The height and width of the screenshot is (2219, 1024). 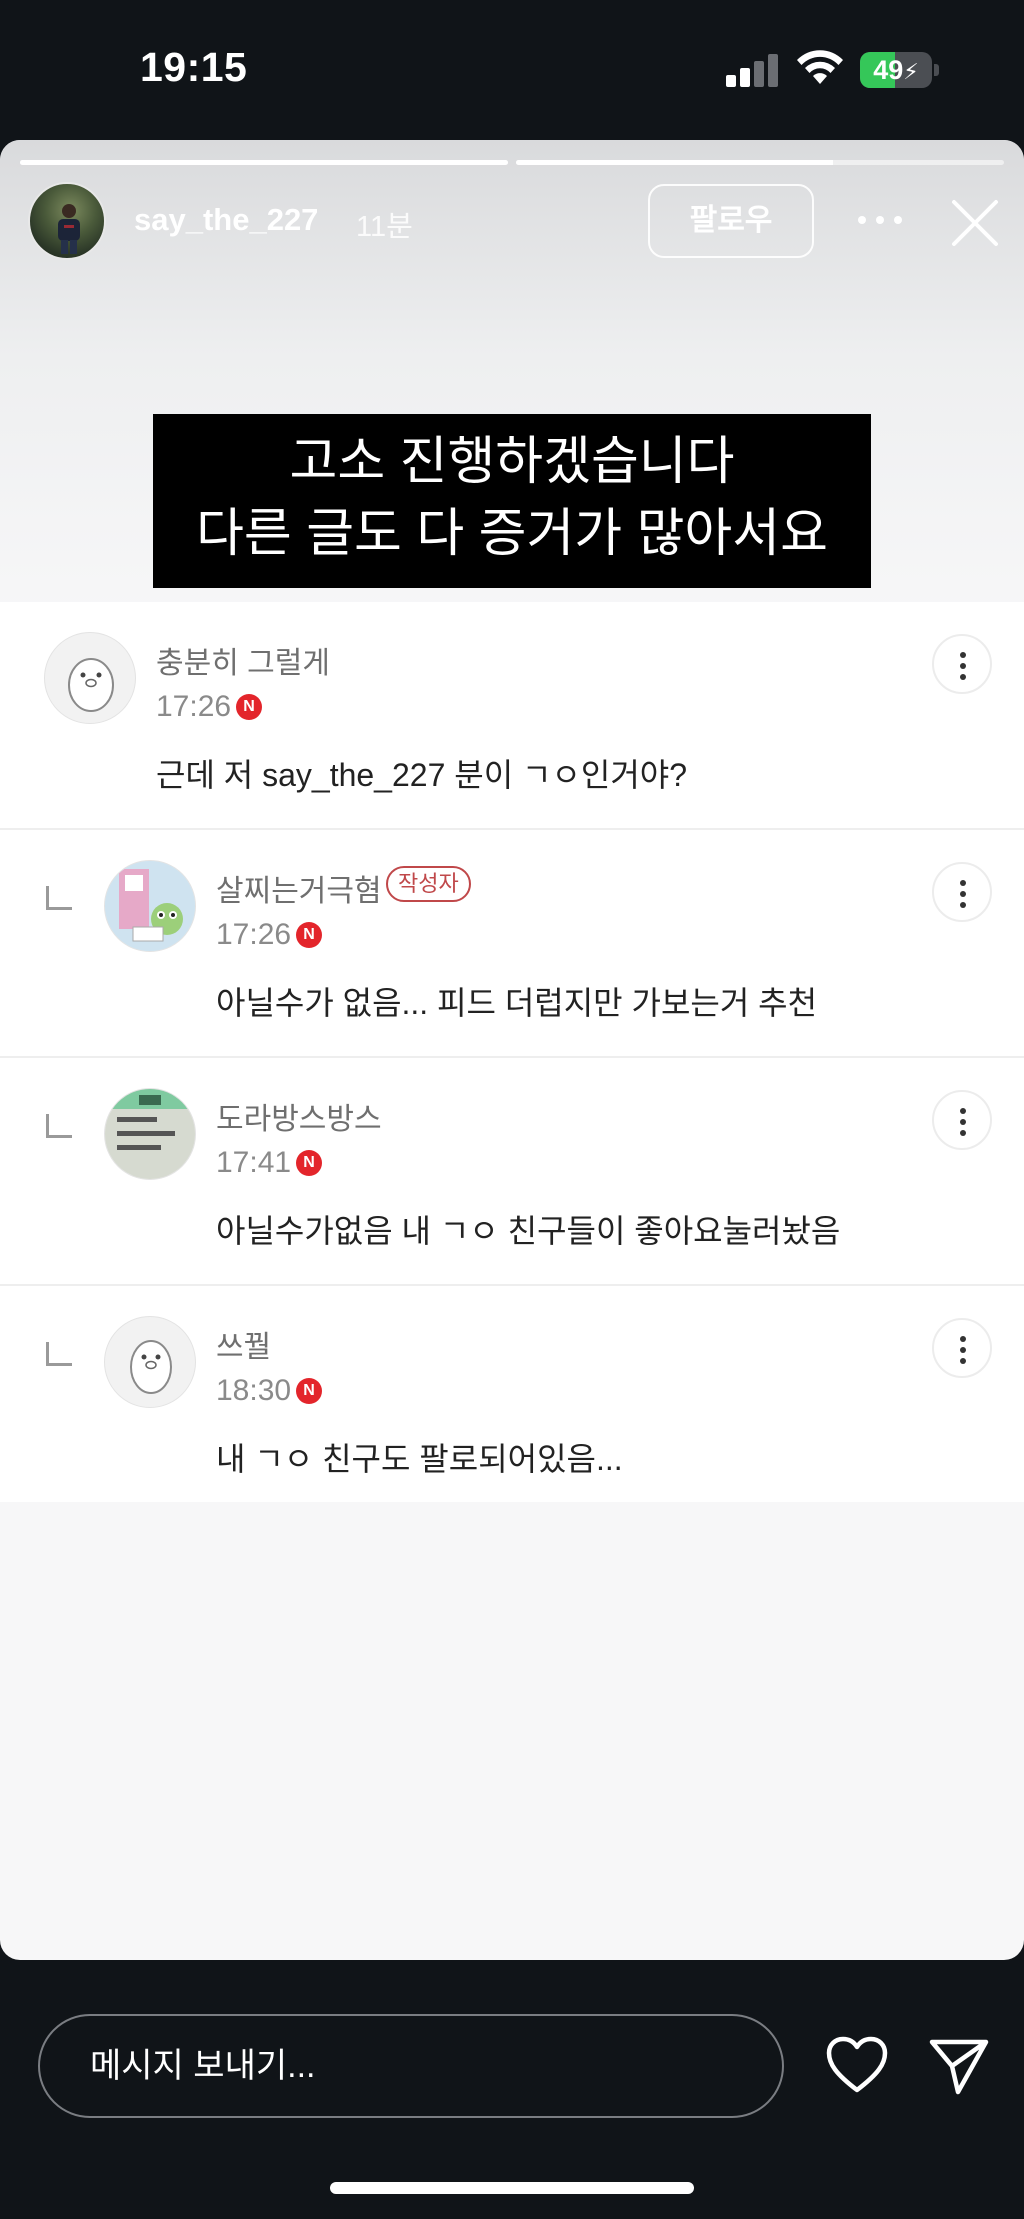 I want to click on comment-author: 쓰꿜, so click(x=244, y=1347).